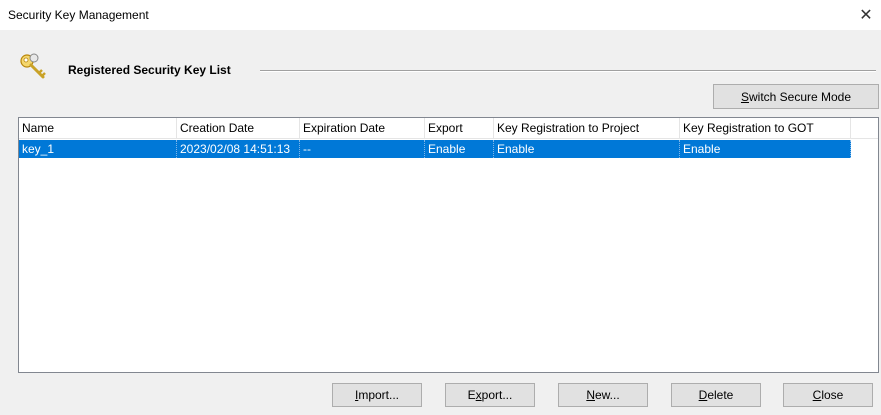  Describe the element at coordinates (149, 70) in the screenshot. I see `section-title: Registered Security Key List` at that location.